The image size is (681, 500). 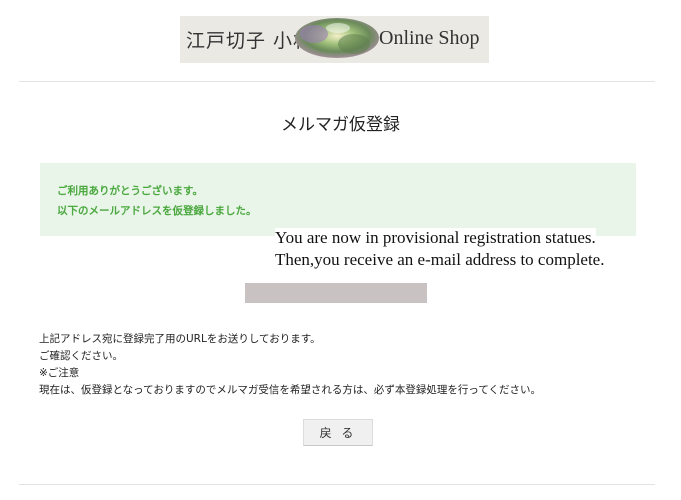 I want to click on kiriko-glass-image, so click(x=337, y=38).